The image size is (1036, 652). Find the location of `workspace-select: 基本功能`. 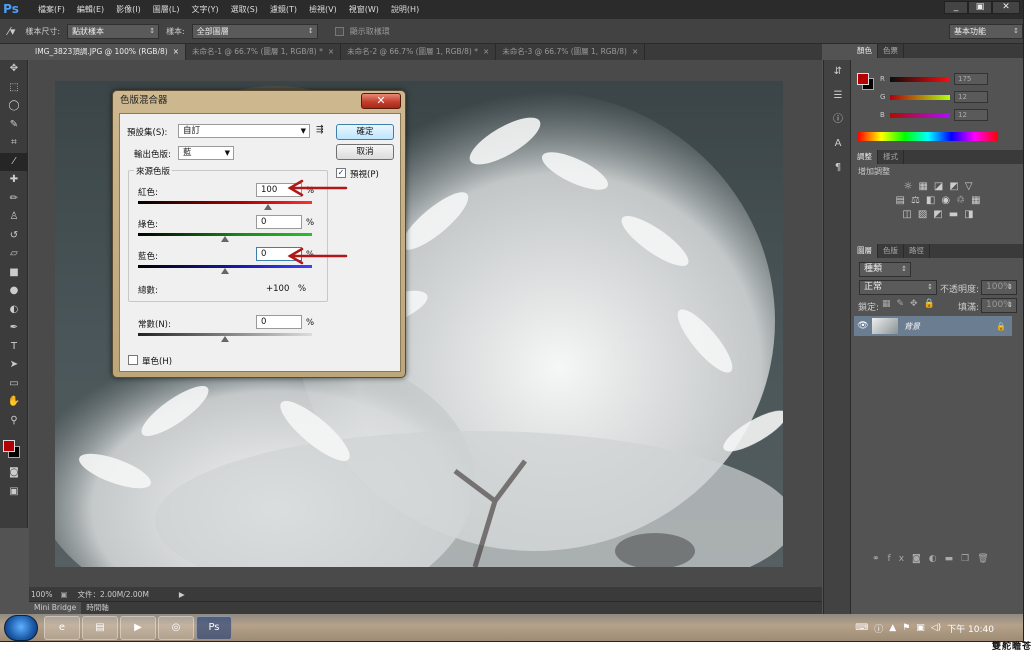

workspace-select: 基本功能 is located at coordinates (986, 31).